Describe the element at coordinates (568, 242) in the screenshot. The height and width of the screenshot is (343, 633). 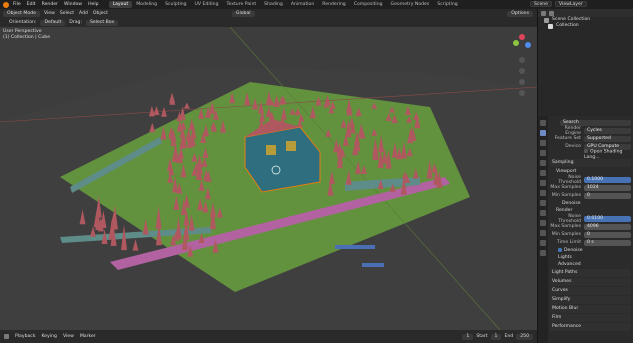
I see `property-label: Time Limit` at that location.